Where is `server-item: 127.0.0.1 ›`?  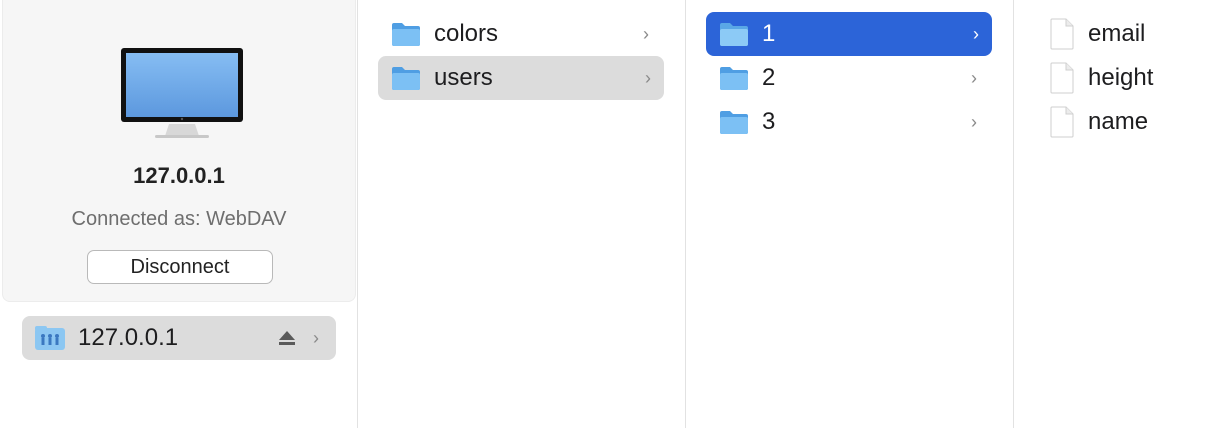 server-item: 127.0.0.1 › is located at coordinates (179, 338).